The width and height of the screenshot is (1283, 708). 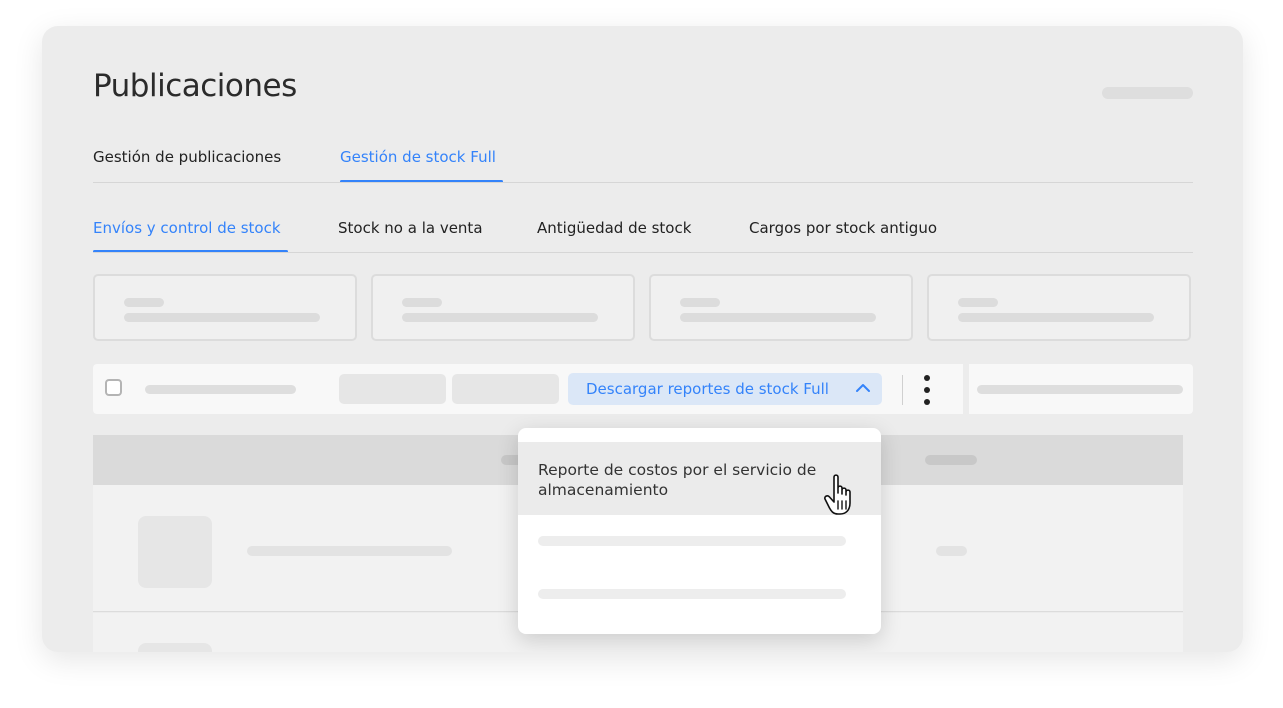 What do you see at coordinates (113, 387) in the screenshot?
I see `select-all-checkbox` at bounding box center [113, 387].